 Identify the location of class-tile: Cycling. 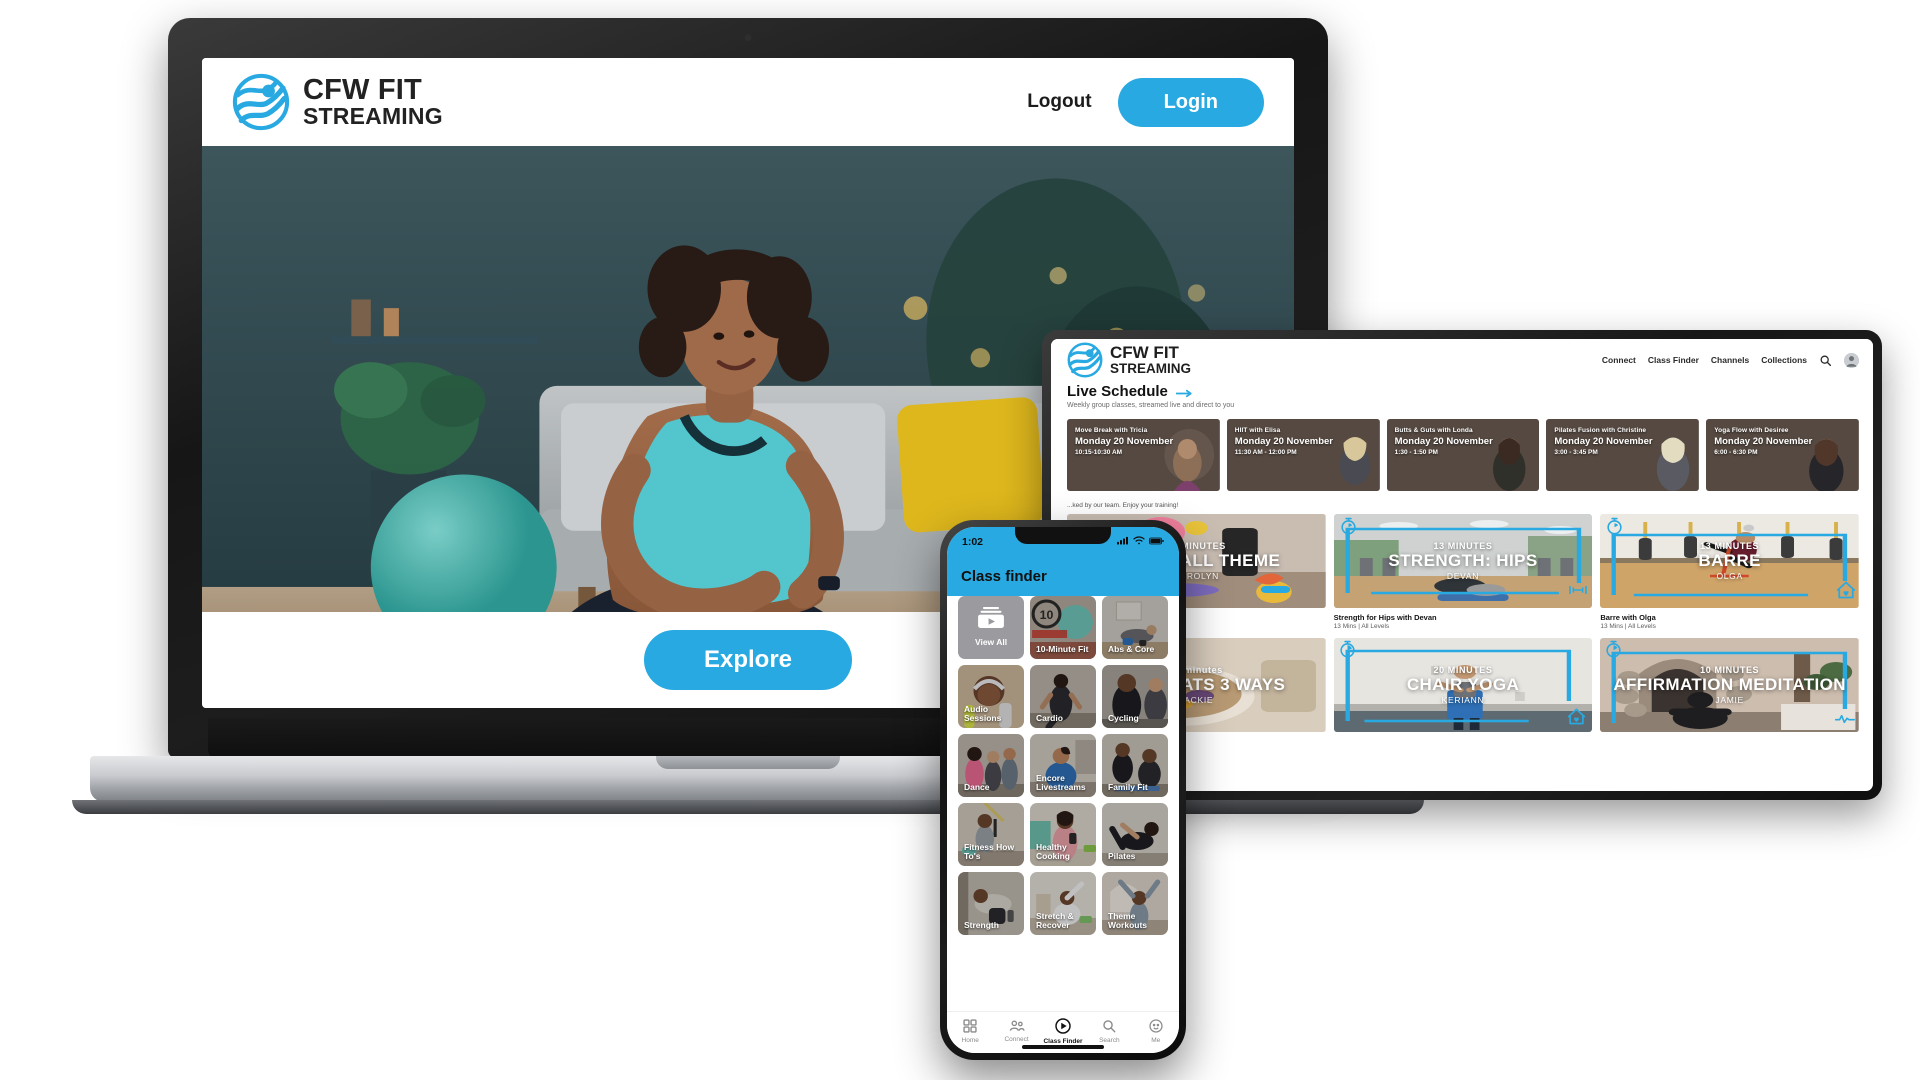
(1135, 696).